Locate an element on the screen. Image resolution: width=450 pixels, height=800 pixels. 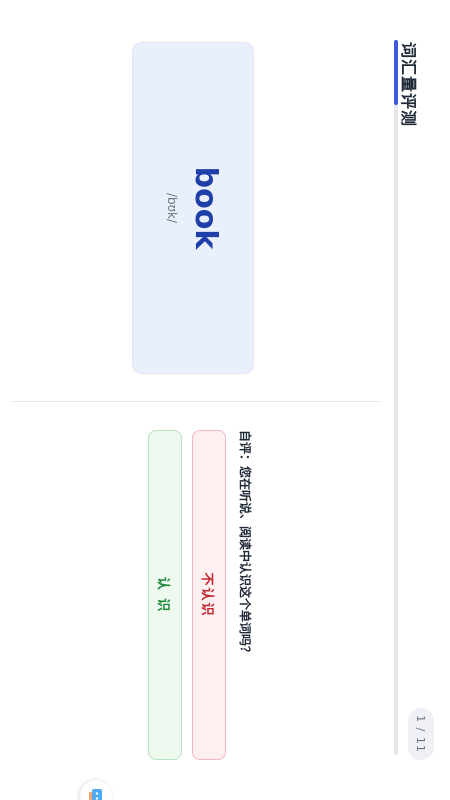
known-button: 认 识 is located at coordinates (165, 595).